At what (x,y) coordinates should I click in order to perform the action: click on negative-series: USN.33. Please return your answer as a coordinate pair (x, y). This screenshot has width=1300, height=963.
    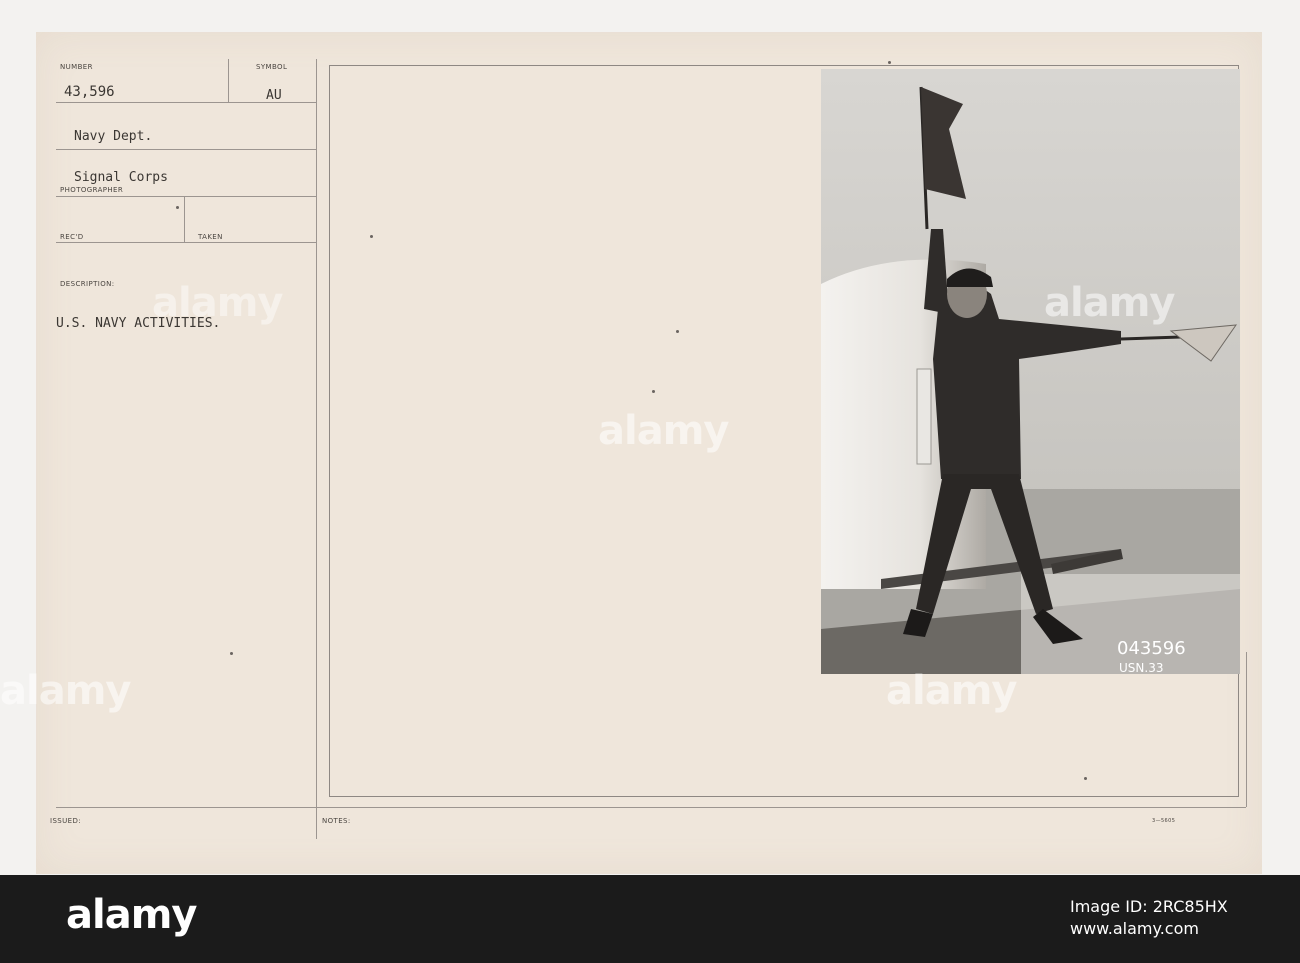
    Looking at the image, I should click on (1141, 667).